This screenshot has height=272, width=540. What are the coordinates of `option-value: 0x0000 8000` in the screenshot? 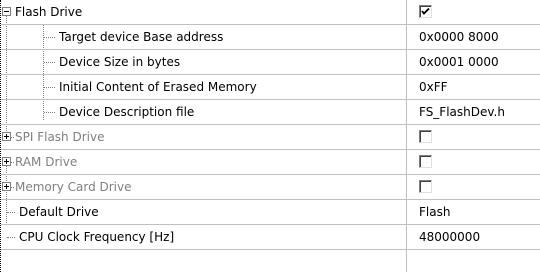 It's located at (459, 37).